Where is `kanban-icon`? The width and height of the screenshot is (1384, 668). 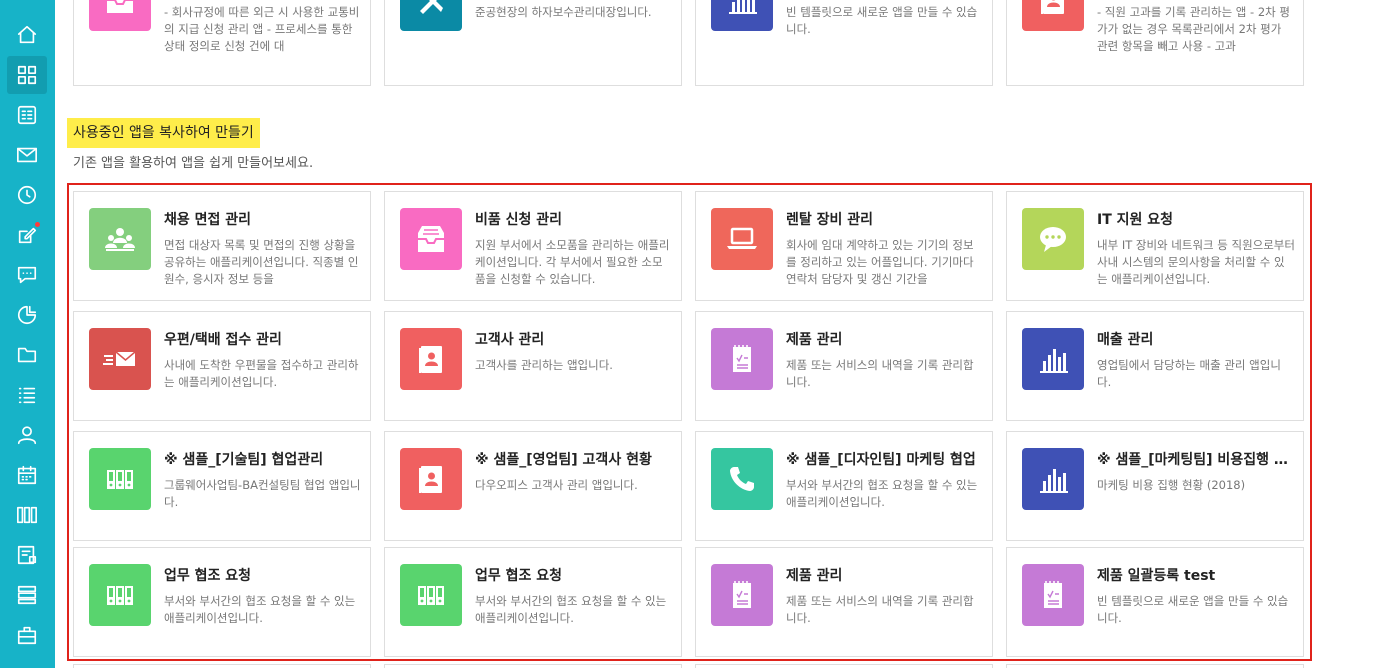
kanban-icon is located at coordinates (120, 479).